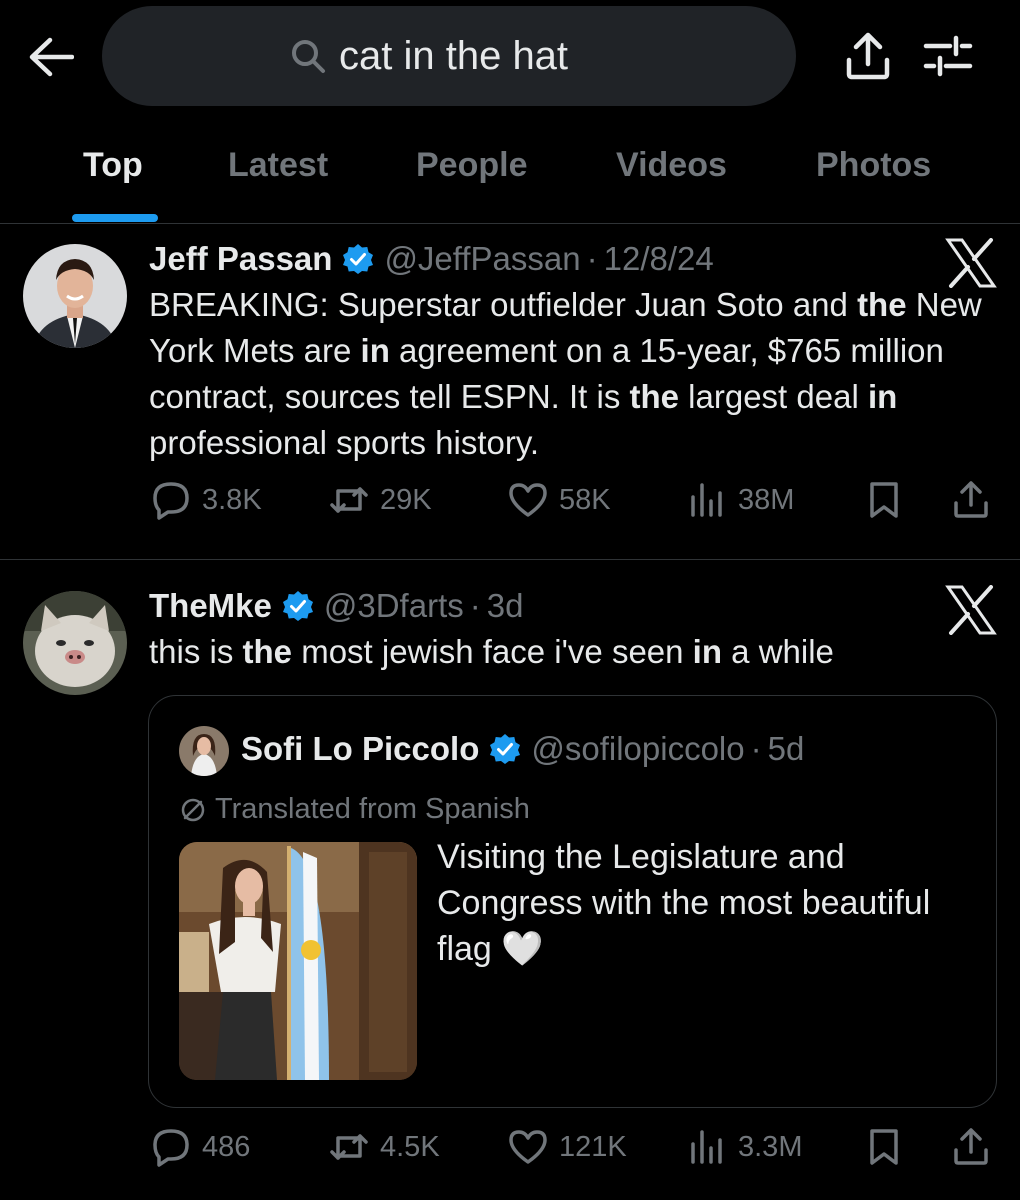 The width and height of the screenshot is (1020, 1200). Describe the element at coordinates (474, 56) in the screenshot. I see `search-input` at that location.